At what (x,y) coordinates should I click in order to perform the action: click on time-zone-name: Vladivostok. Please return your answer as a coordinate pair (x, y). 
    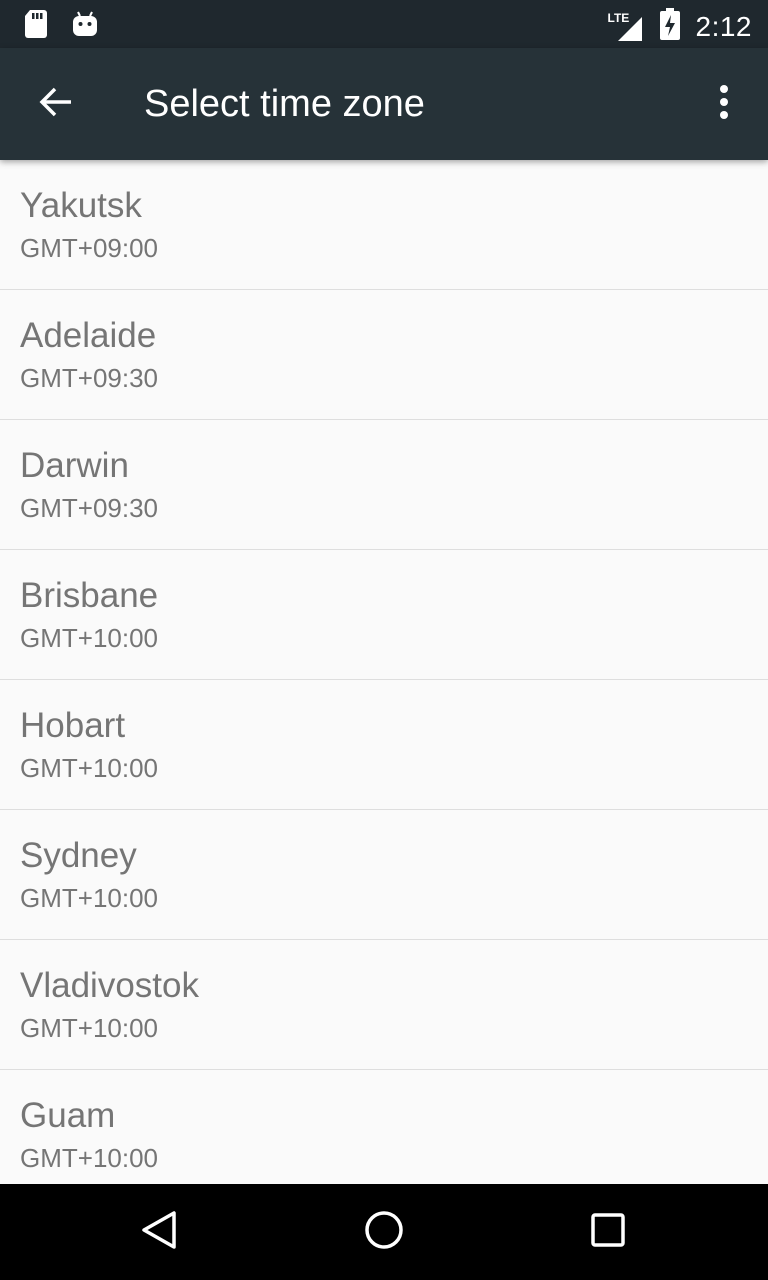
    Looking at the image, I should click on (109, 985).